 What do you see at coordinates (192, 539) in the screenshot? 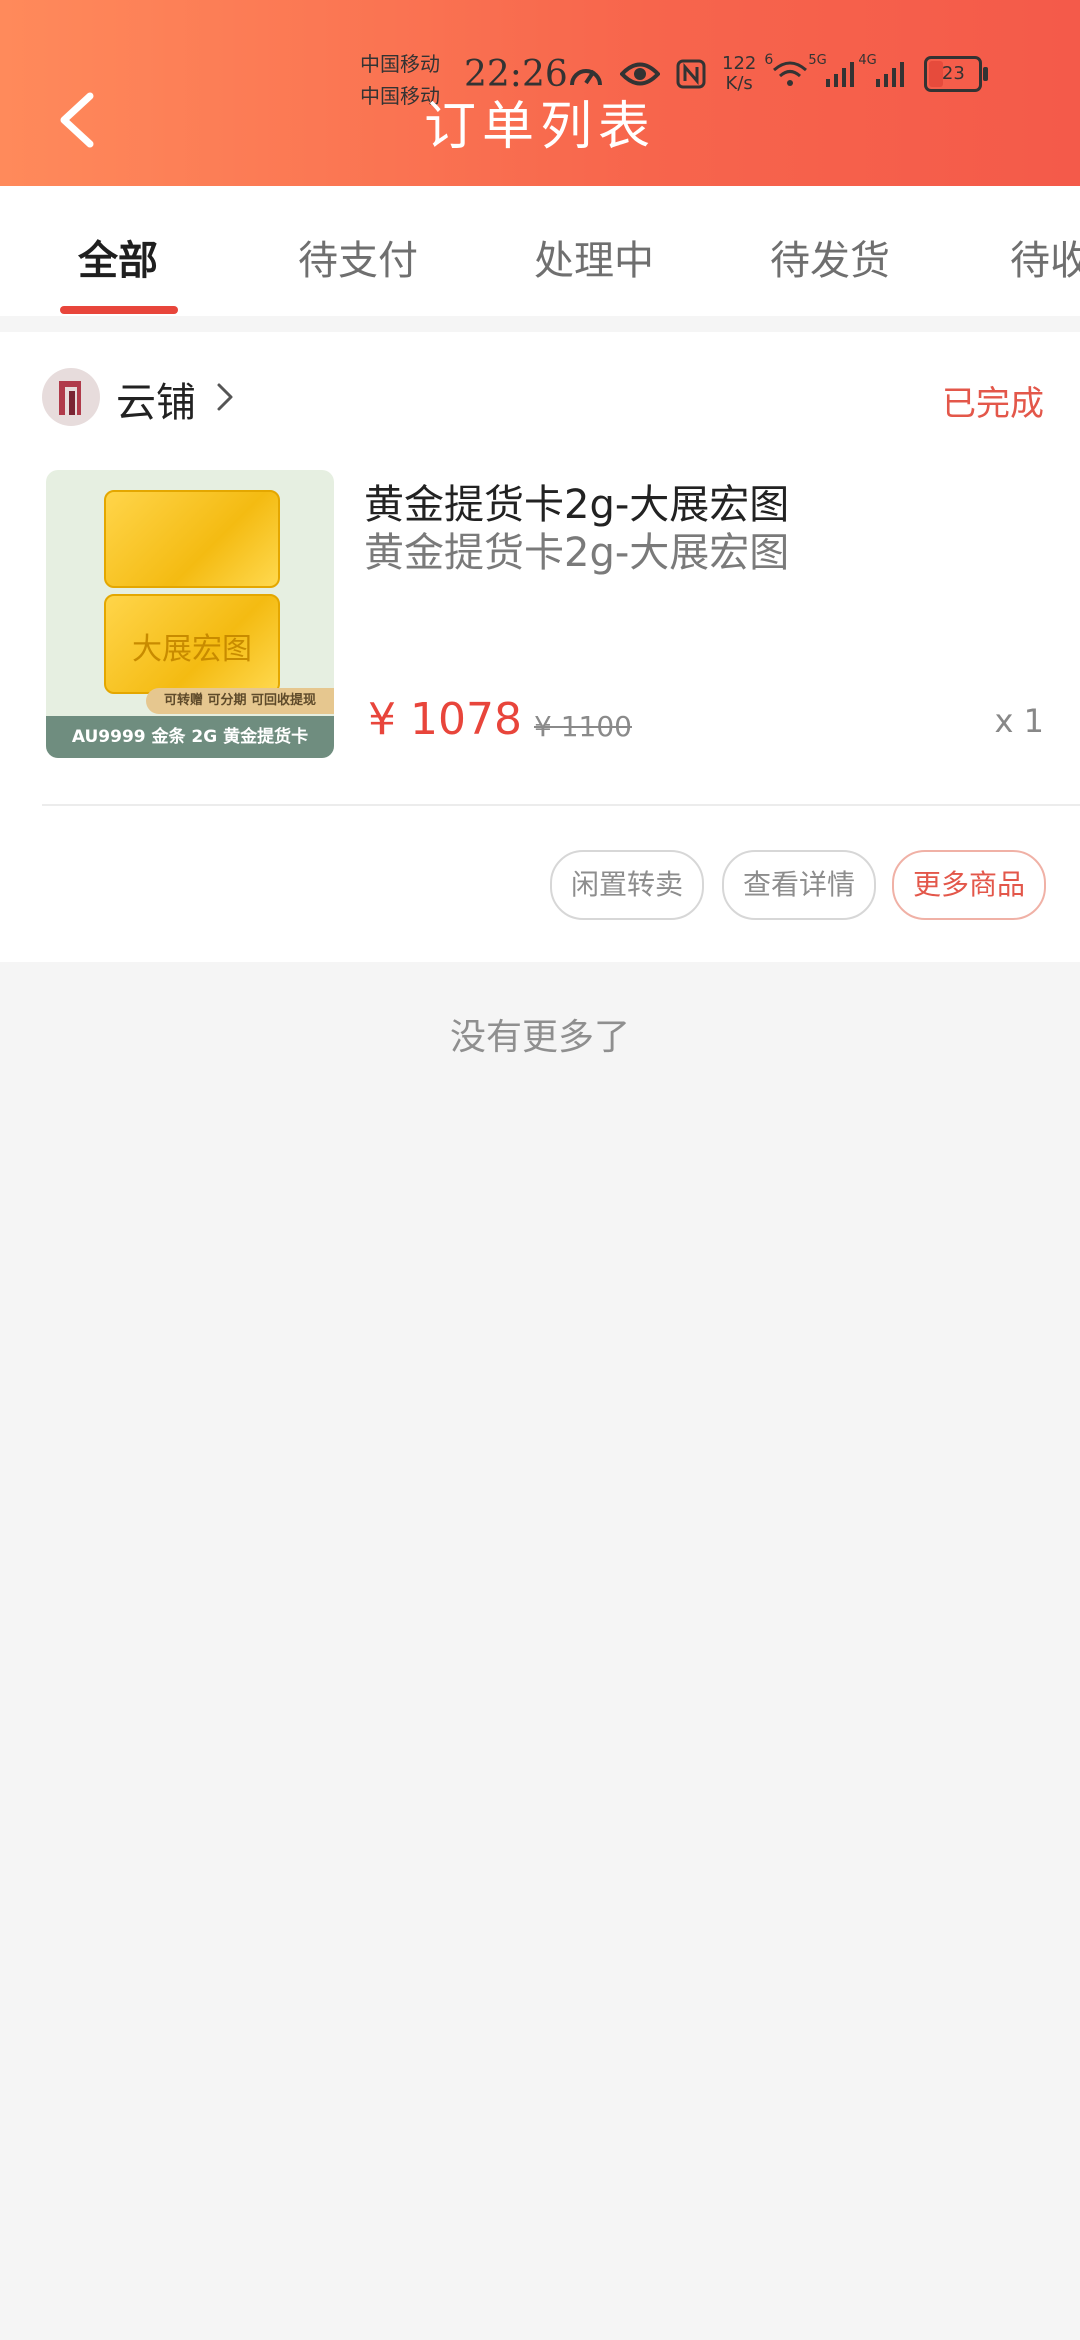
I see `gold-bar-front-image` at bounding box center [192, 539].